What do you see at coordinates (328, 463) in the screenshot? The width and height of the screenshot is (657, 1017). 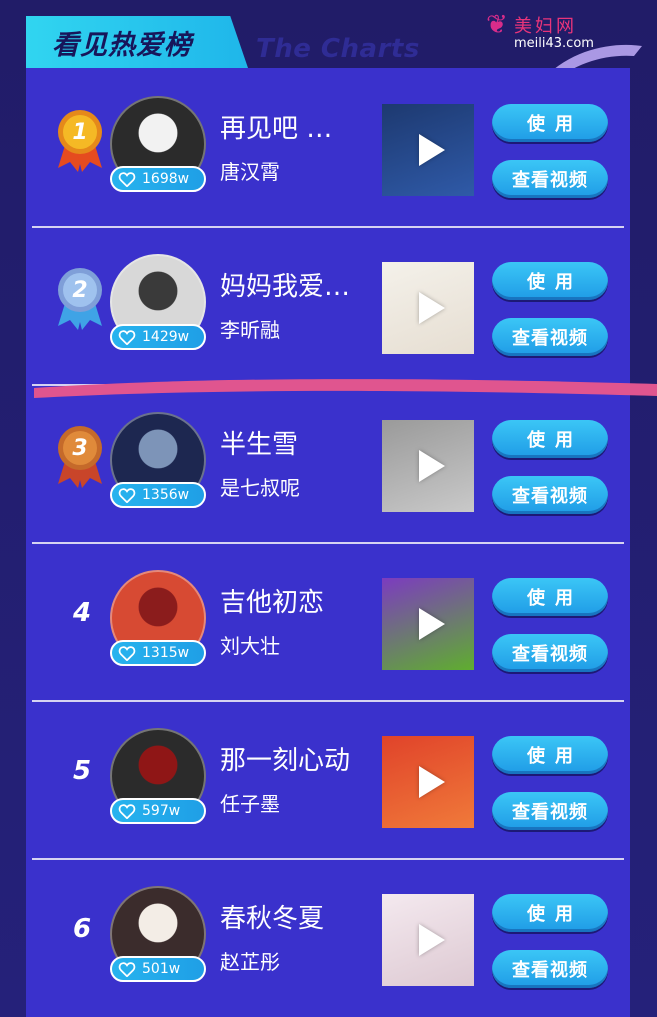 I see `chart-row: 3 1356w 半生雪 是七叔呢 使用 查看视频` at bounding box center [328, 463].